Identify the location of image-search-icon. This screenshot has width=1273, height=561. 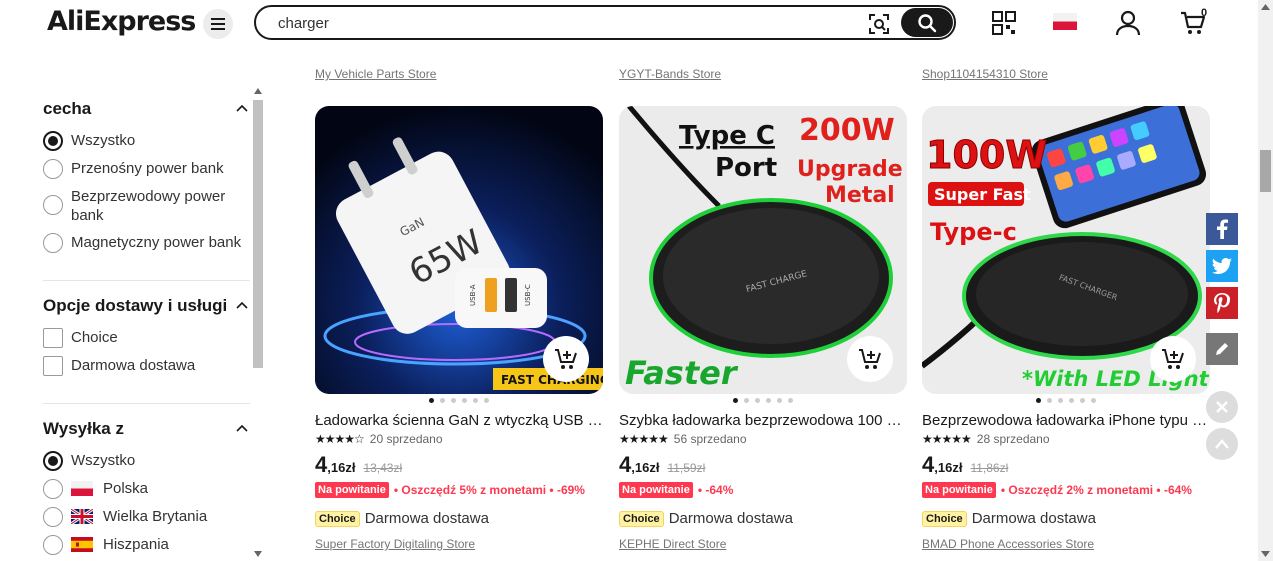
(879, 24).